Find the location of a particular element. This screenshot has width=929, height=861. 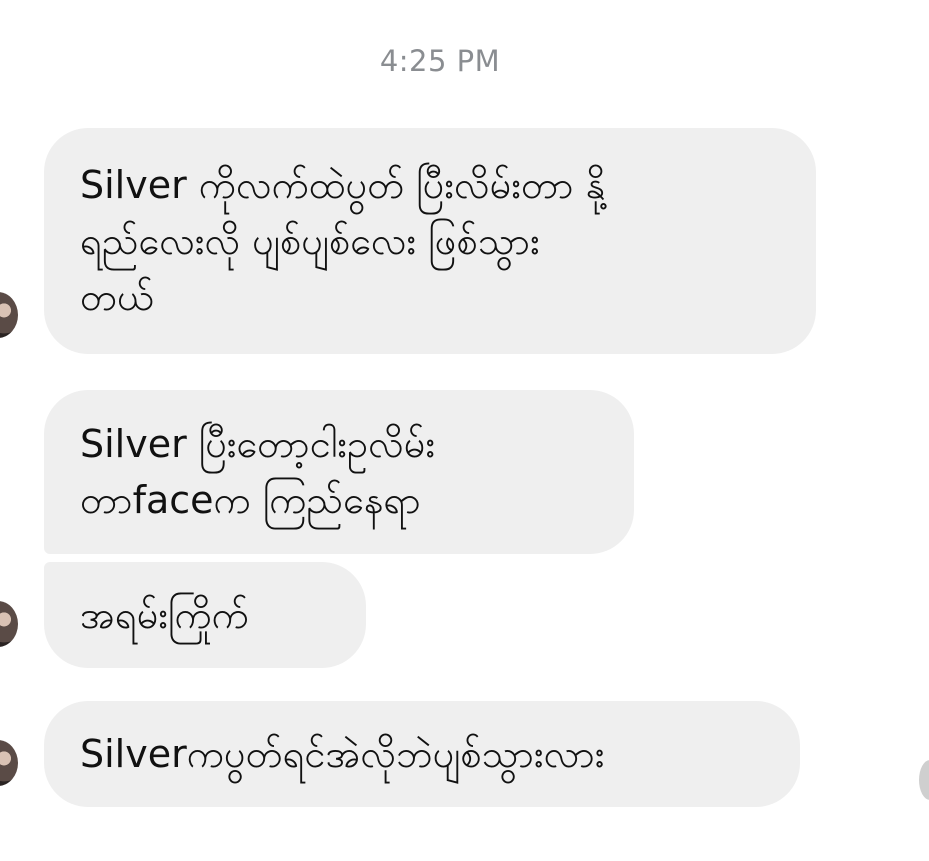

seen-avatar is located at coordinates (924, 780).